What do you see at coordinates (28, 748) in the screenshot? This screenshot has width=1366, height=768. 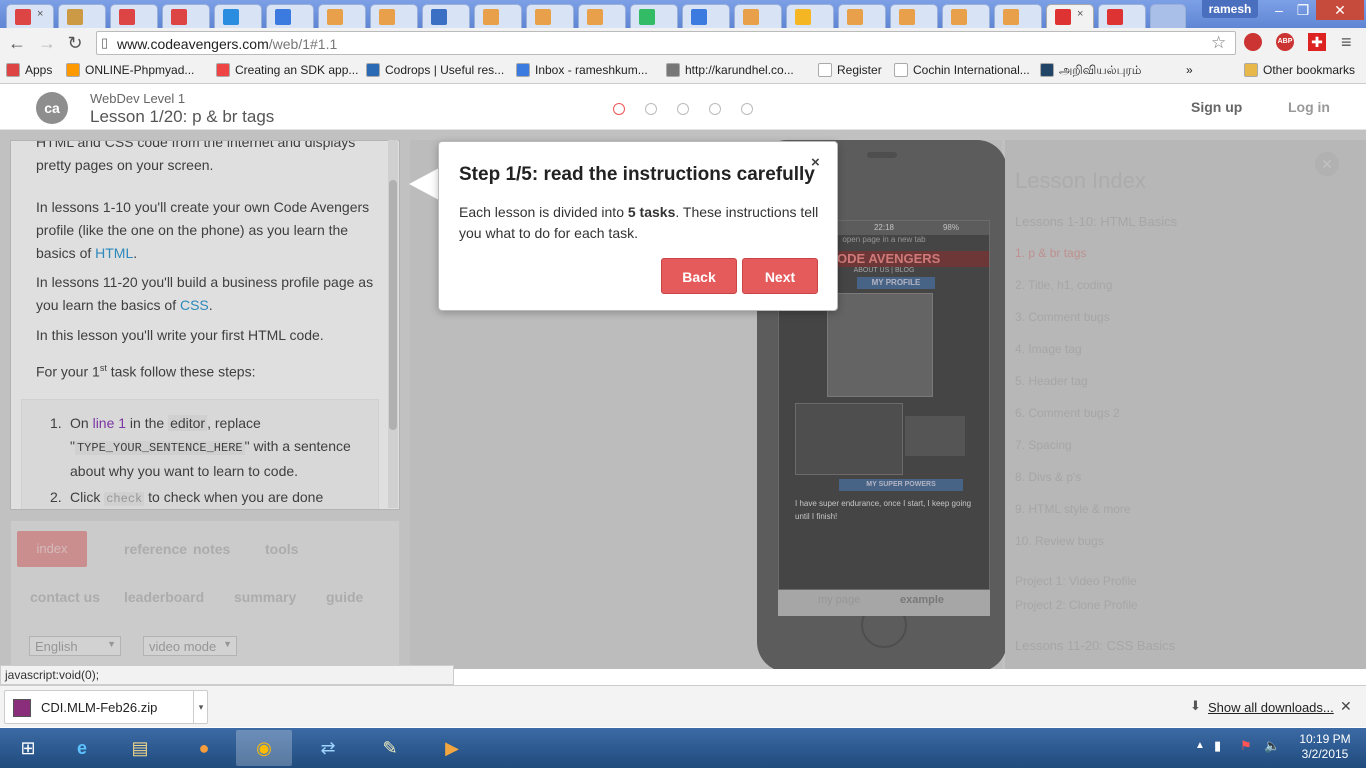 I see `windows-start-icon: ⊞` at bounding box center [28, 748].